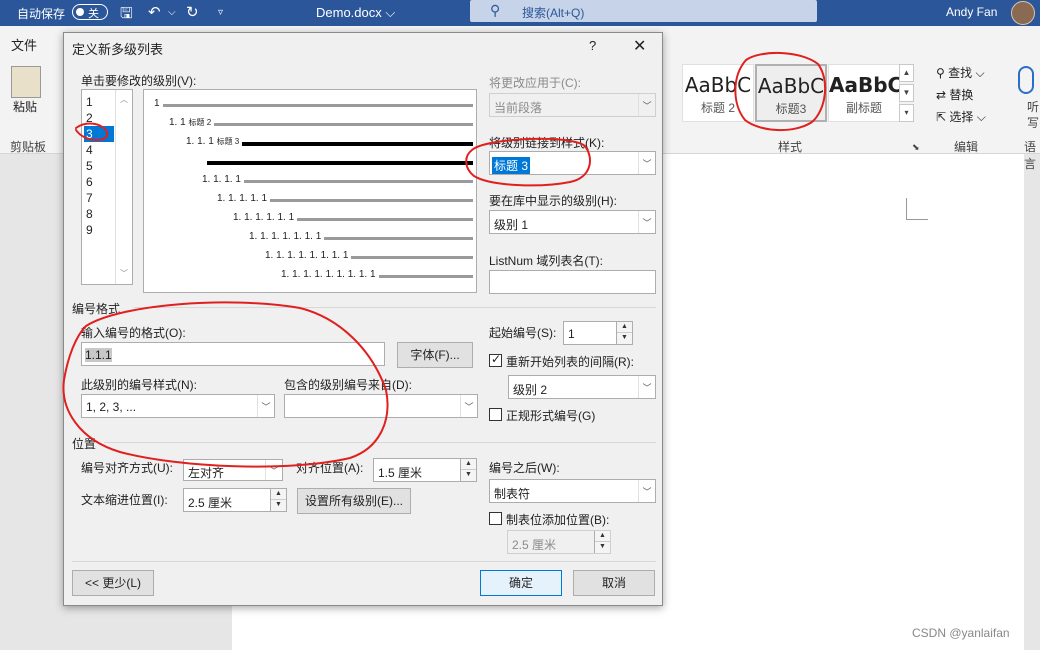  Describe the element at coordinates (126, 15) in the screenshot. I see `save-icon: 🖫` at that location.